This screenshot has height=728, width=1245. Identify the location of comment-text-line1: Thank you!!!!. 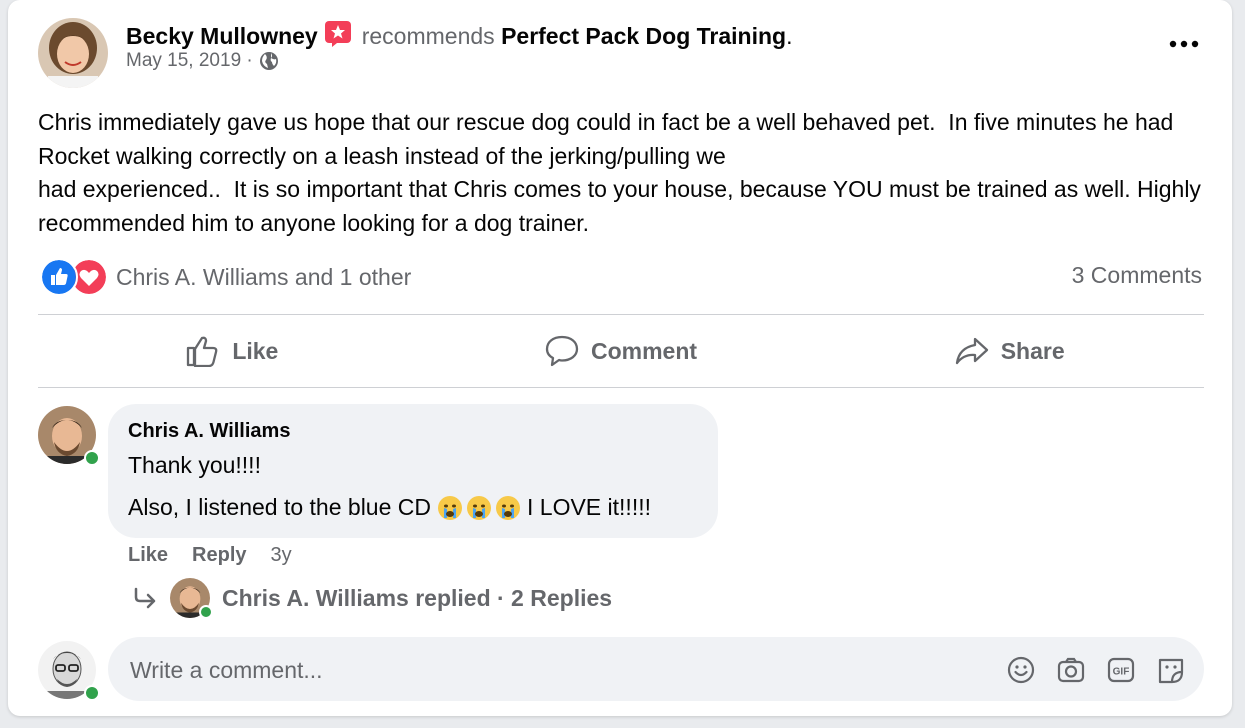
(194, 465).